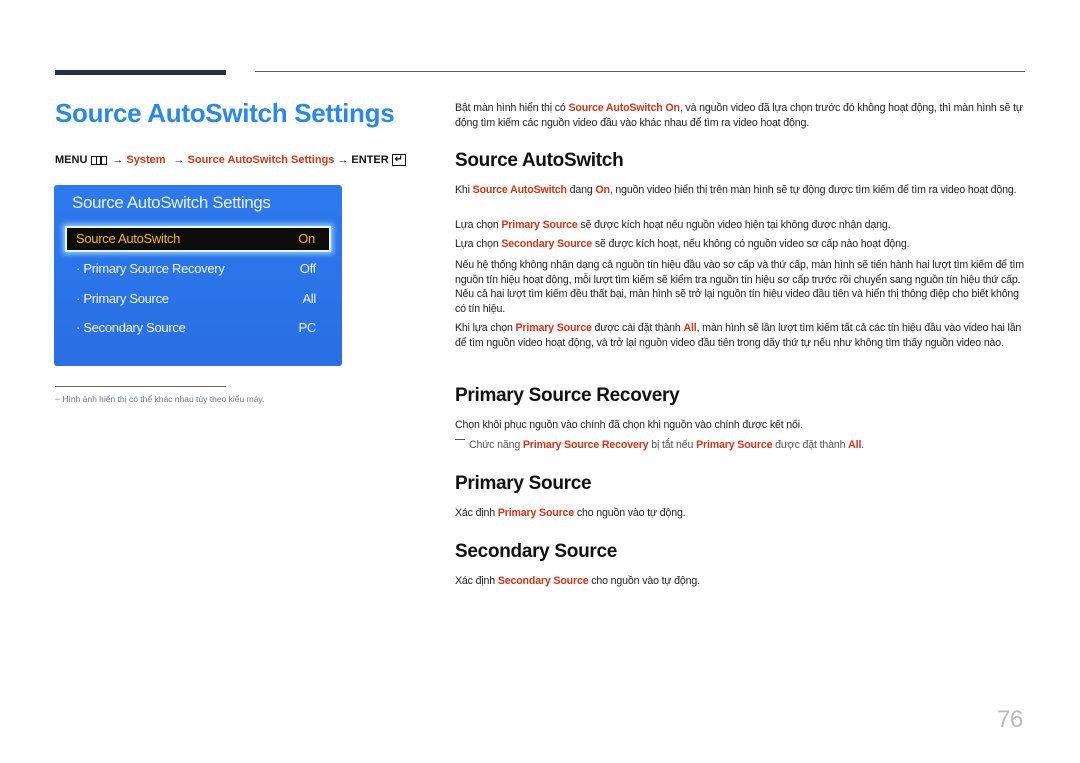  I want to click on enter-icon: ↵, so click(398, 160).